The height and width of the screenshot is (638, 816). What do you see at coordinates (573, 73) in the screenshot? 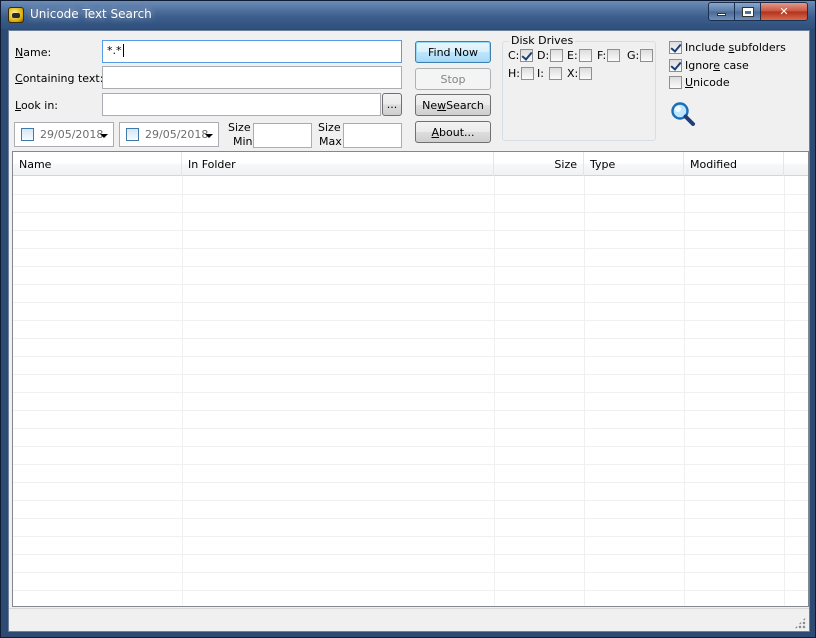
I see `drive-x-label: X:` at bounding box center [573, 73].